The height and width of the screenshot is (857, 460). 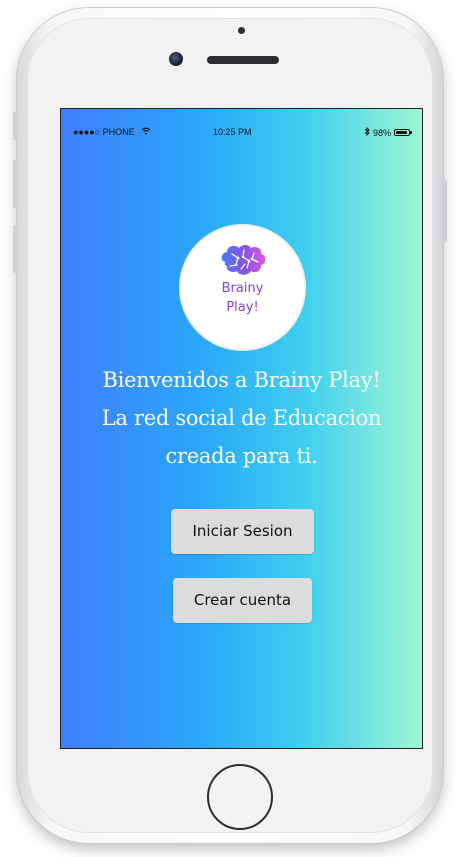 What do you see at coordinates (176, 59) in the screenshot?
I see `front-camera-icon` at bounding box center [176, 59].